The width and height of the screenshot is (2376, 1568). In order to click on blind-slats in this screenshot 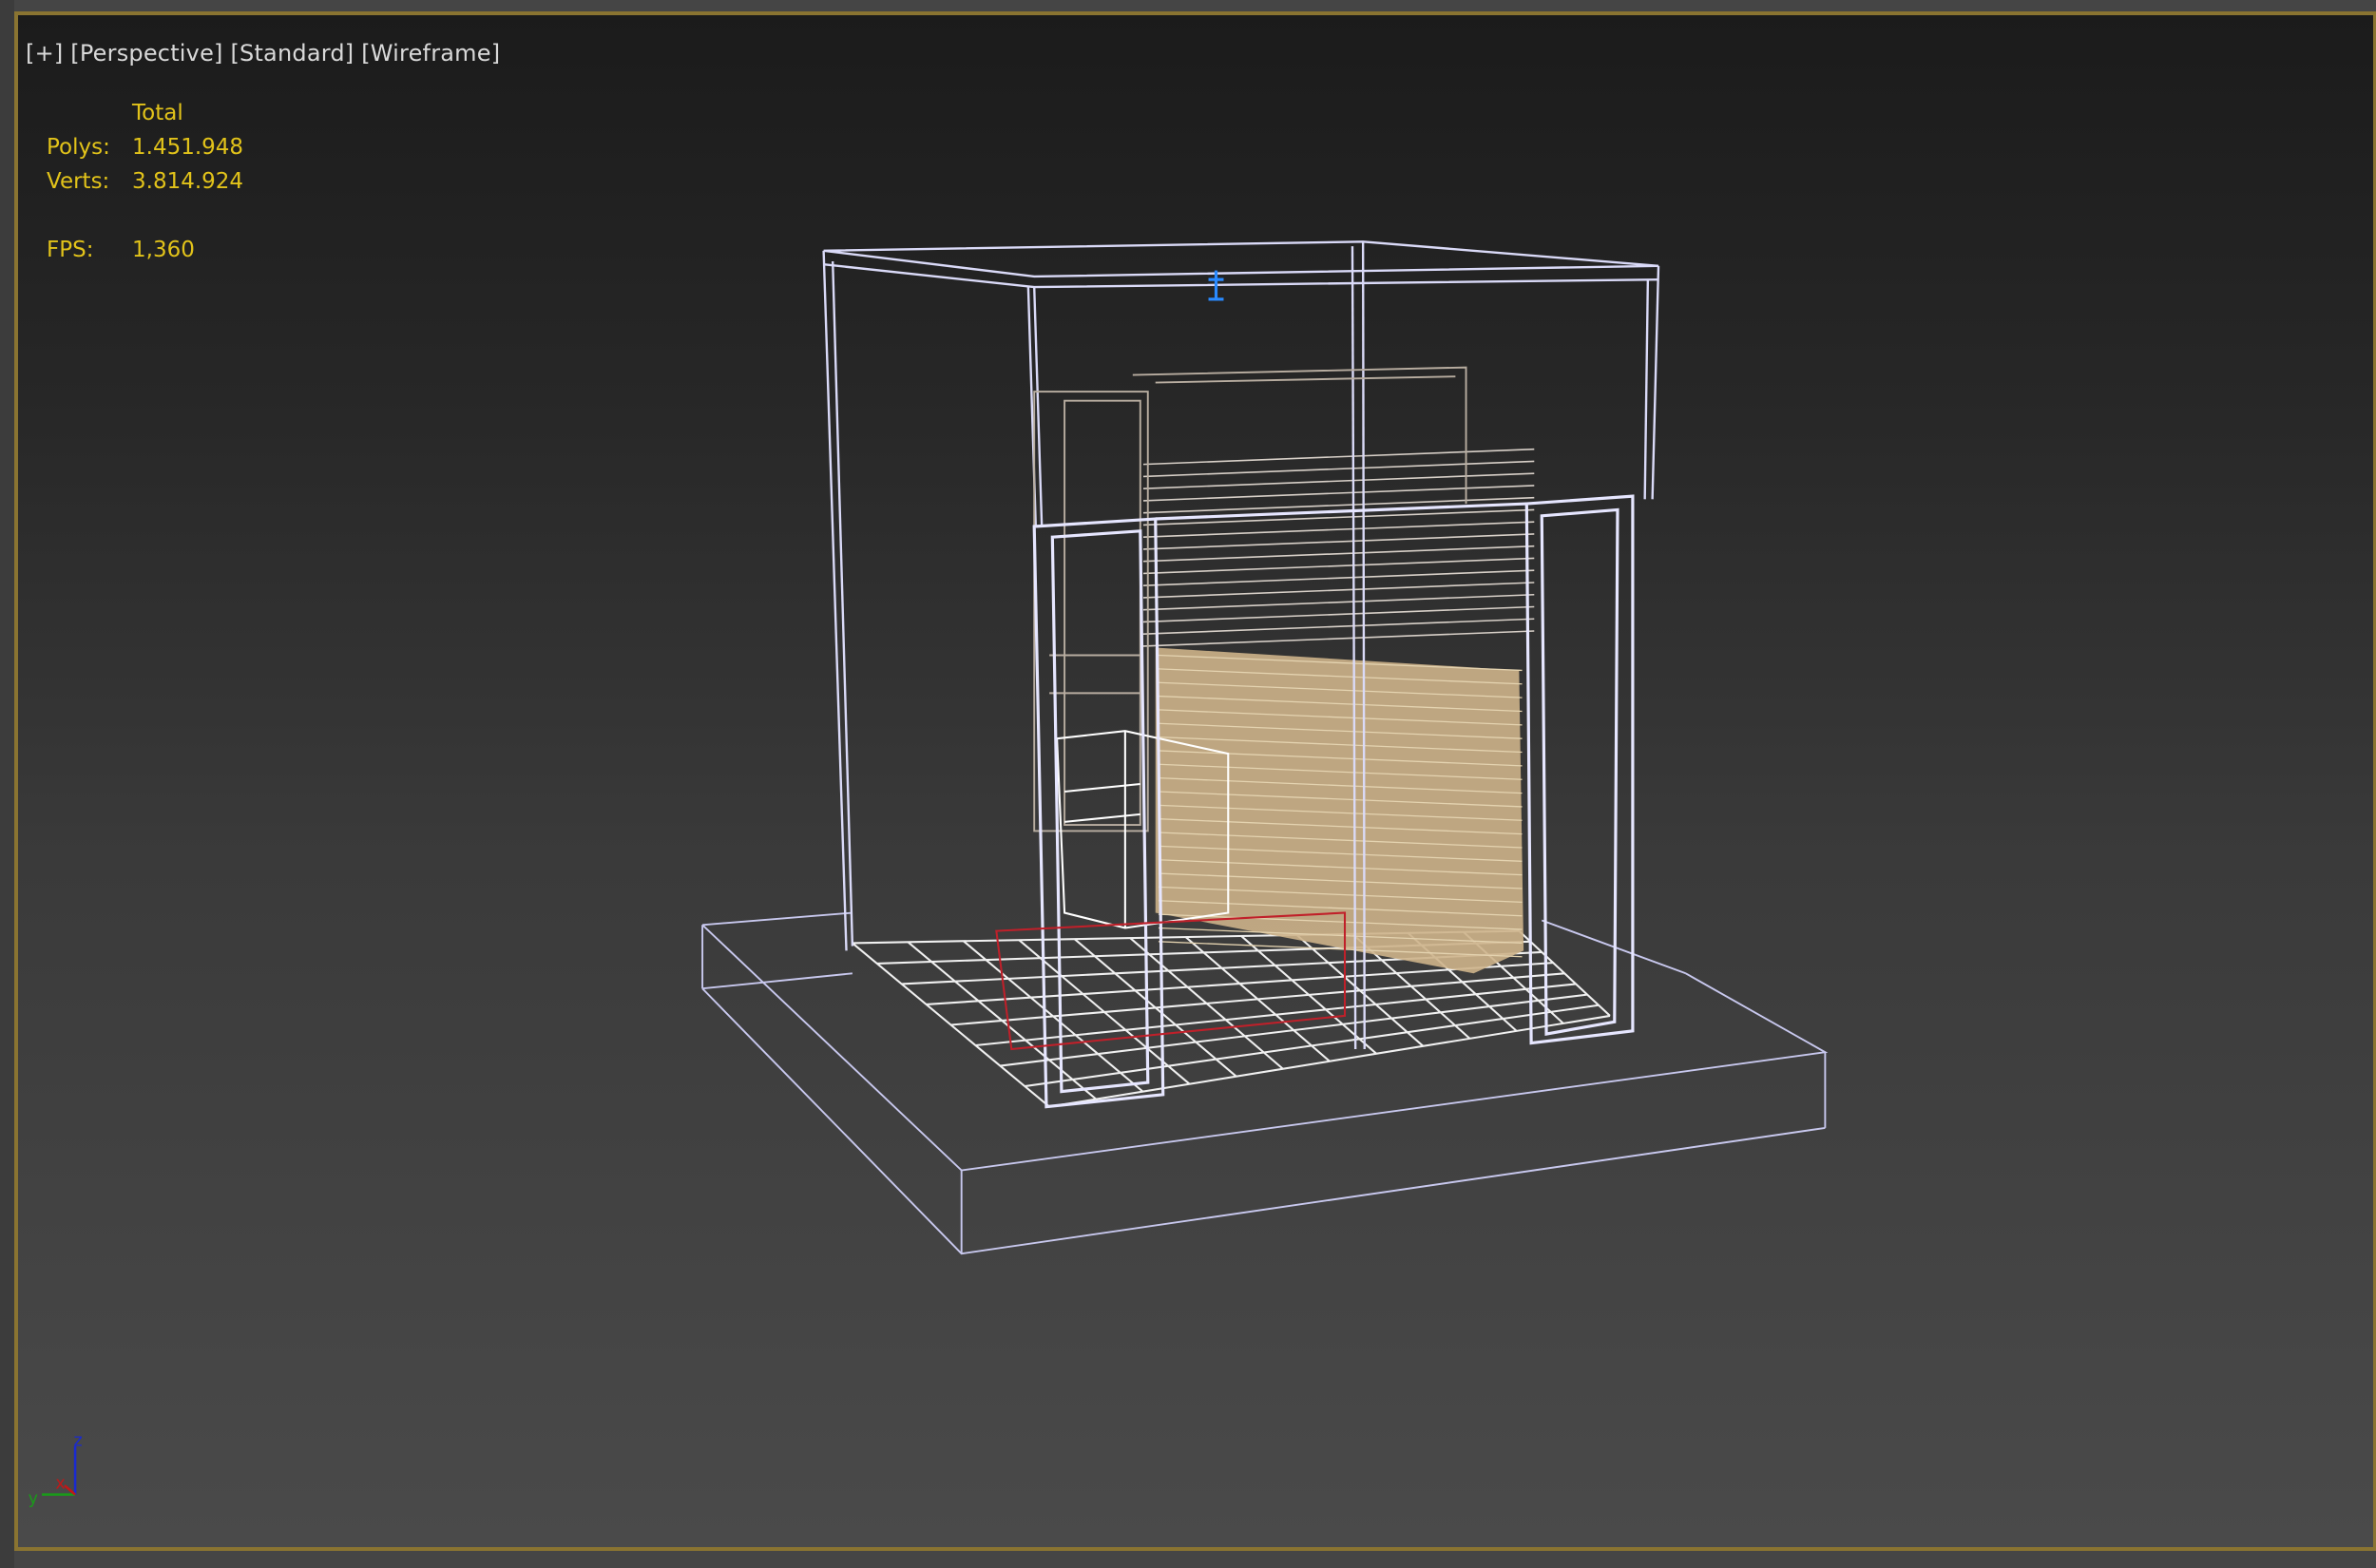, I will do `click(1338, 548)`.